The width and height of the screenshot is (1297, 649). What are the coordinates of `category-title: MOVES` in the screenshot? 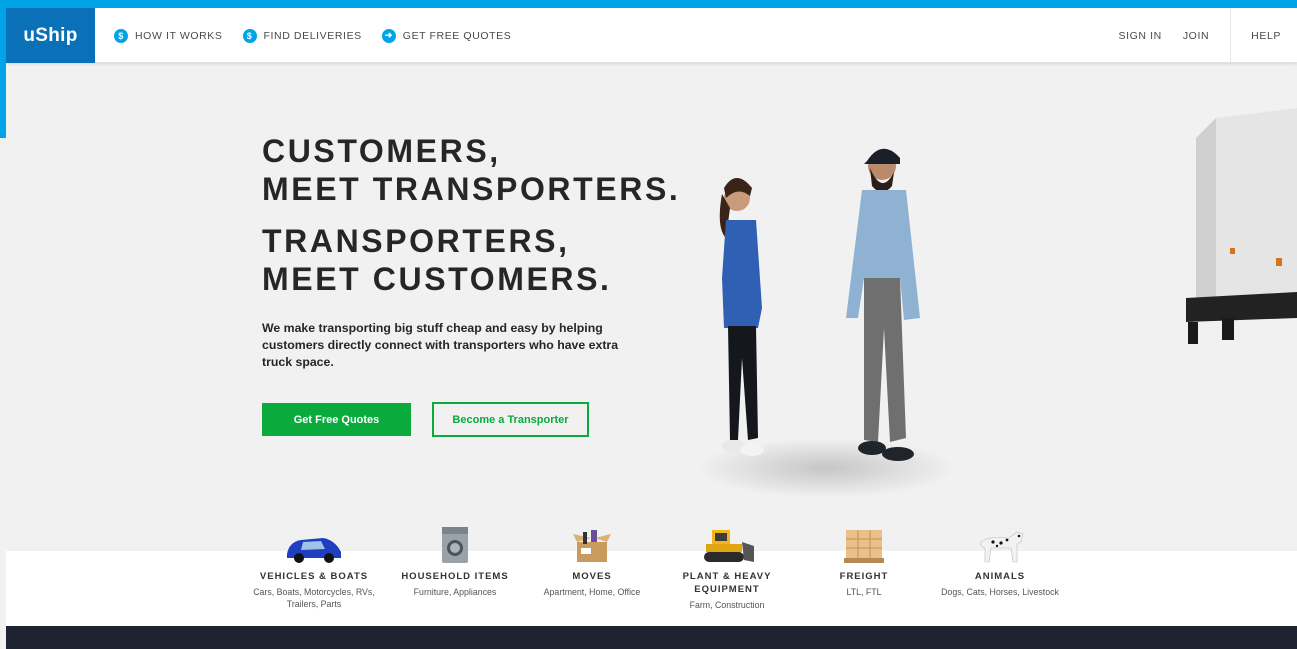 It's located at (592, 576).